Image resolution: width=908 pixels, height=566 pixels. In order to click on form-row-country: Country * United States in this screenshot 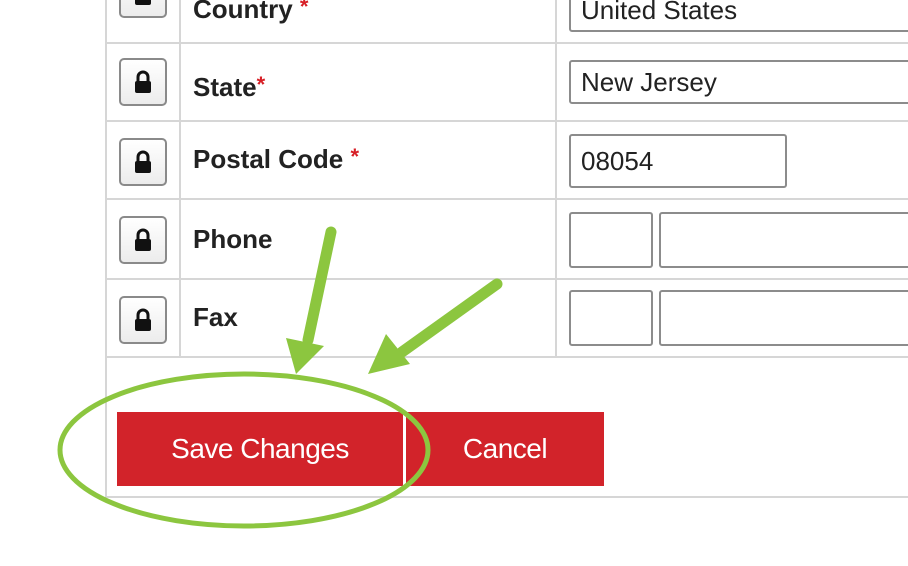, I will do `click(507, 22)`.